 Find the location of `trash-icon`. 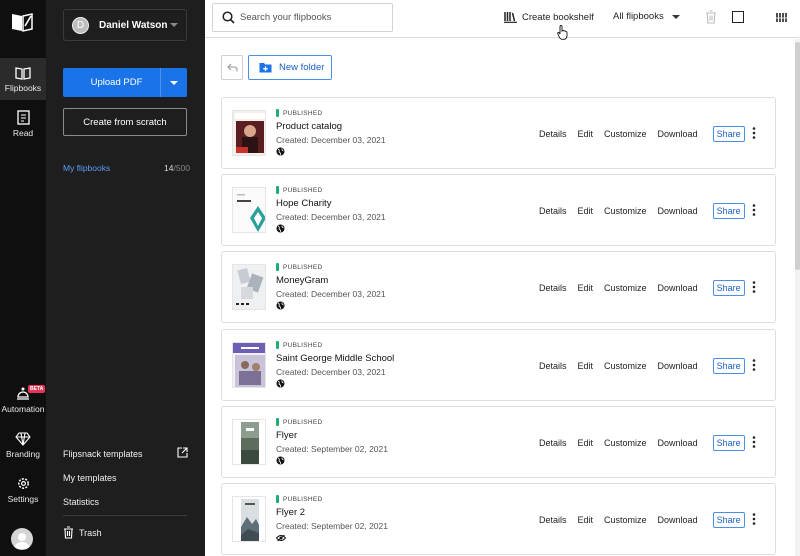

trash-icon is located at coordinates (711, 17).